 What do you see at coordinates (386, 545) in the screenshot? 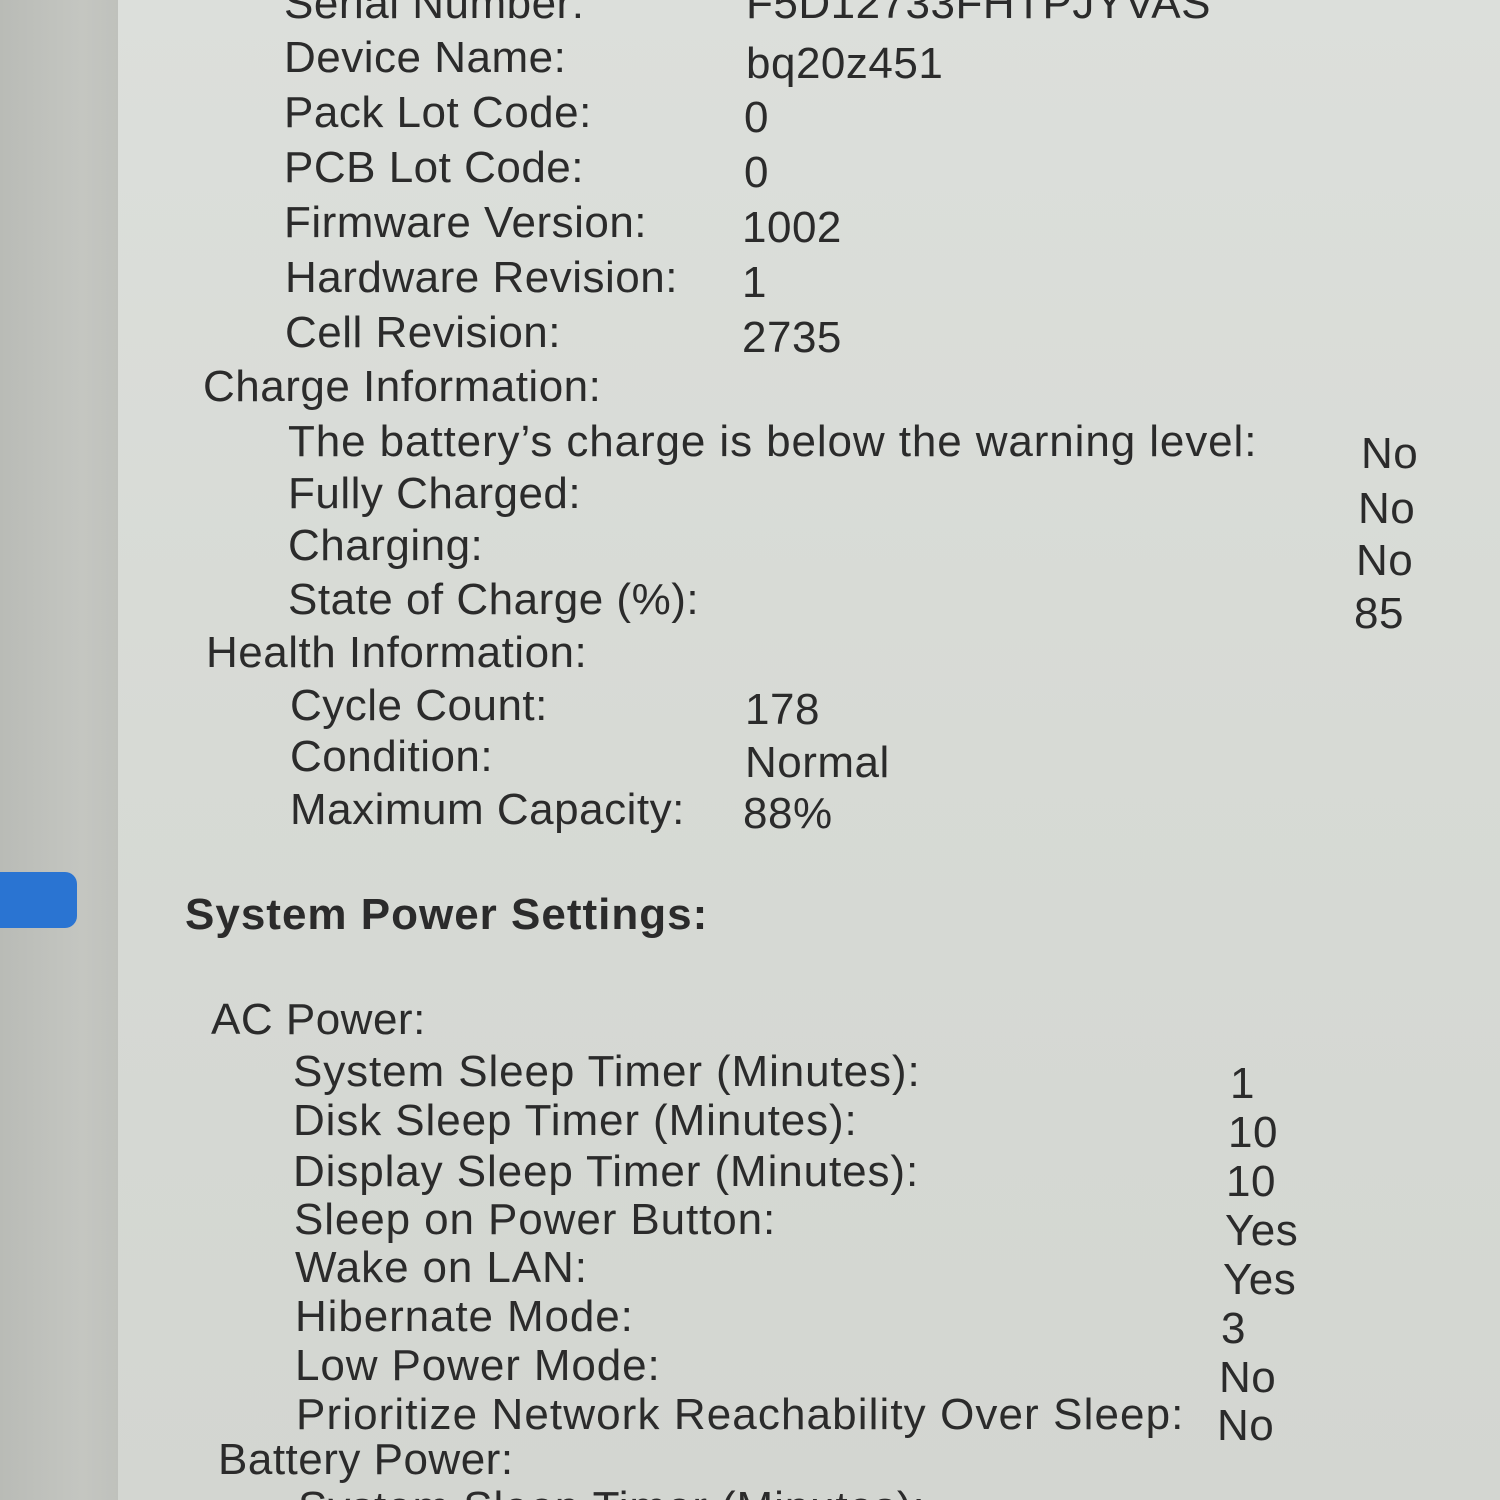
I see `charging-label: Charging:` at bounding box center [386, 545].